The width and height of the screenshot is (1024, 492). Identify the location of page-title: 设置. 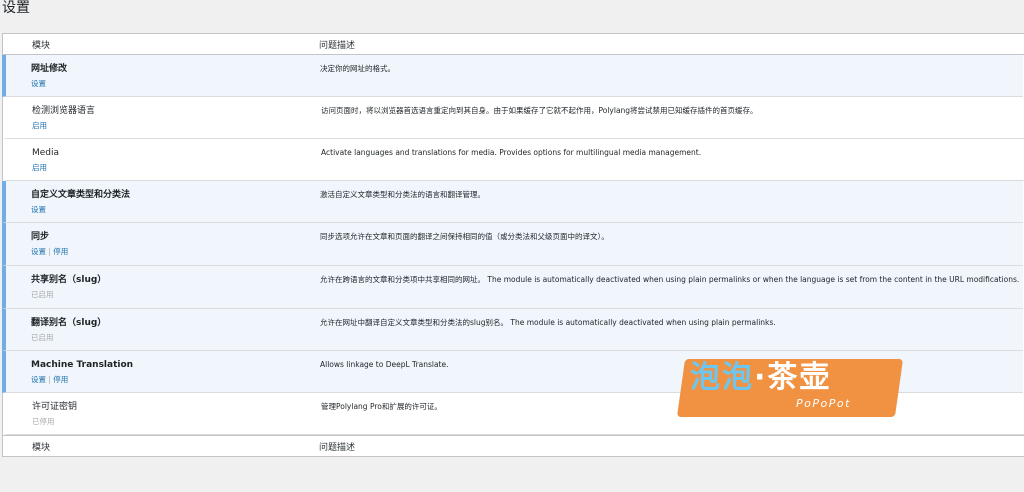
(16, 8).